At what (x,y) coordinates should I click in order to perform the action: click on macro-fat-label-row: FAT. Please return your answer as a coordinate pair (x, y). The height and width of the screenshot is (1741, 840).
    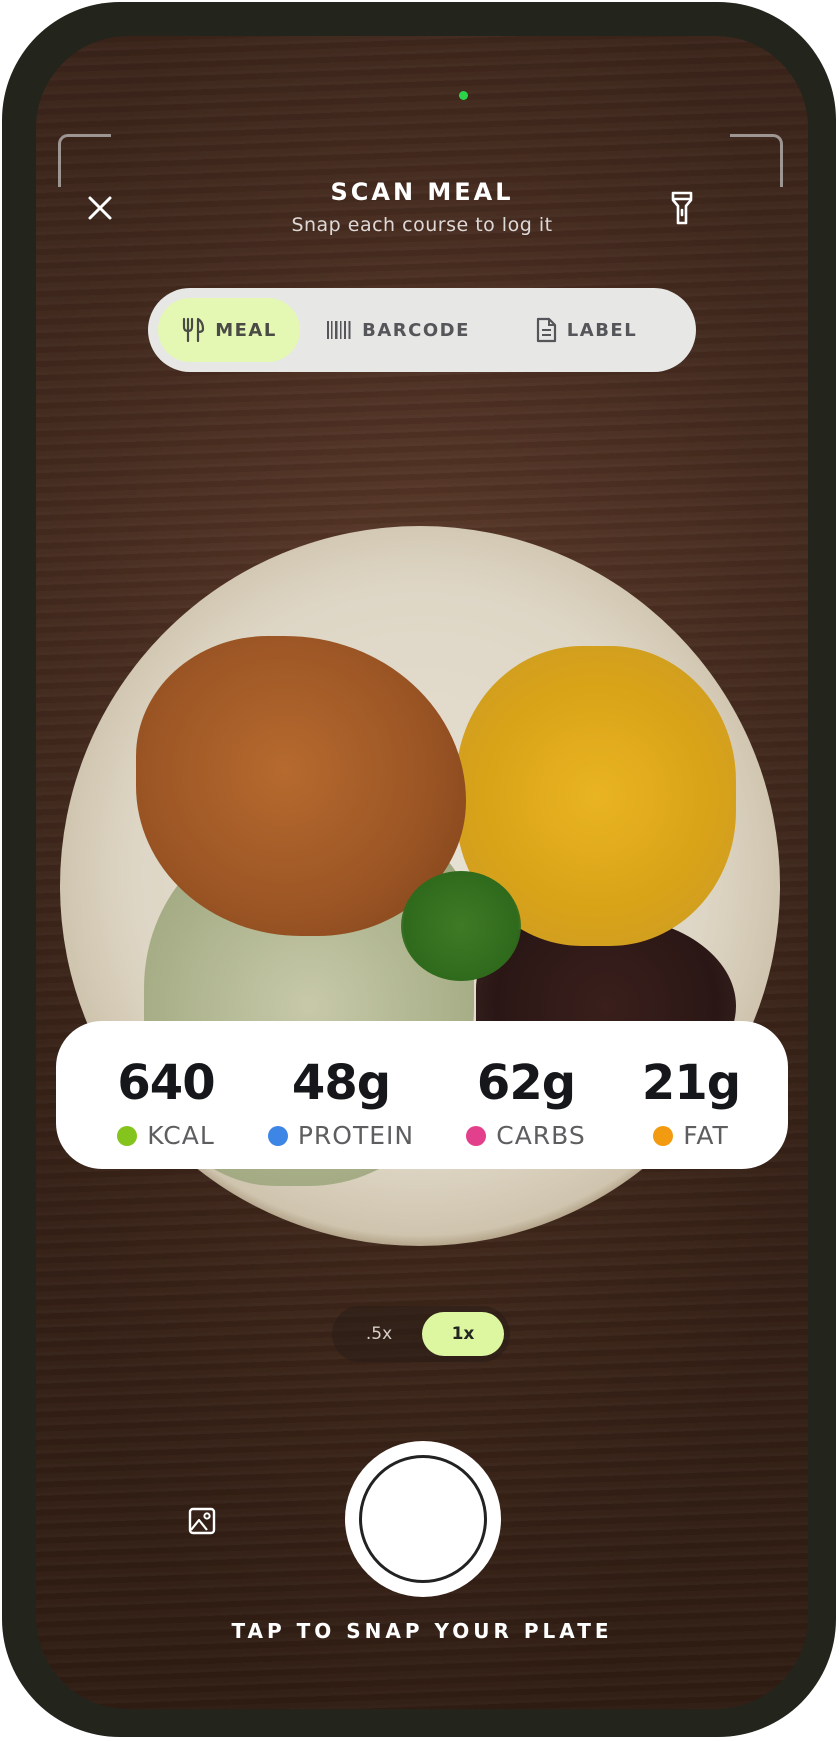
    Looking at the image, I should click on (691, 1135).